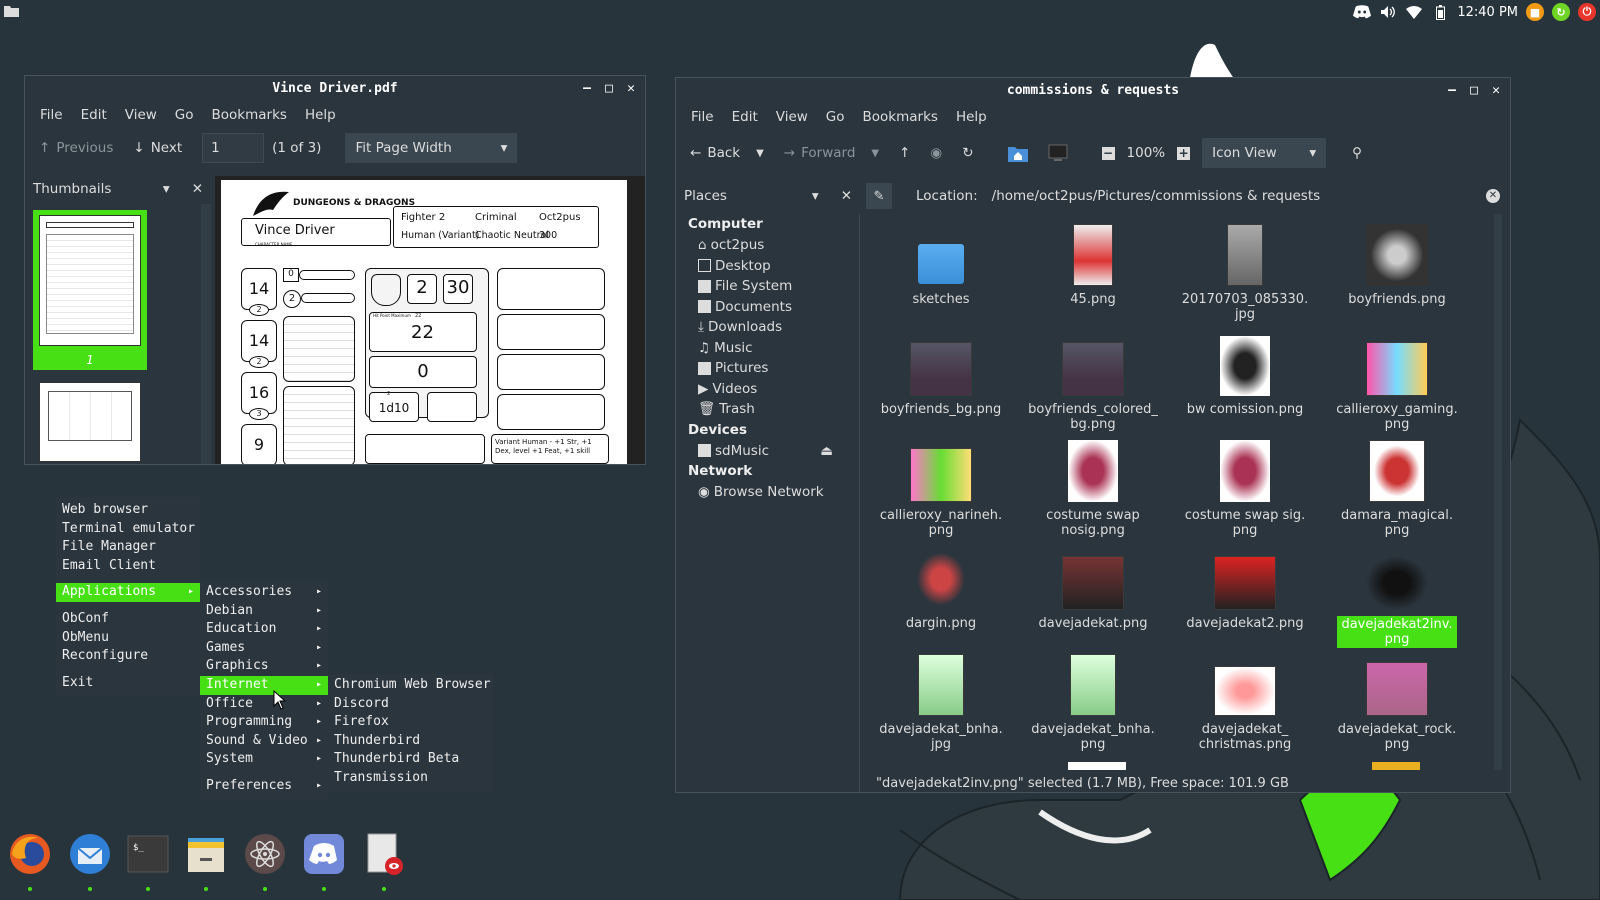  I want to click on volume-icon, so click(1388, 12).